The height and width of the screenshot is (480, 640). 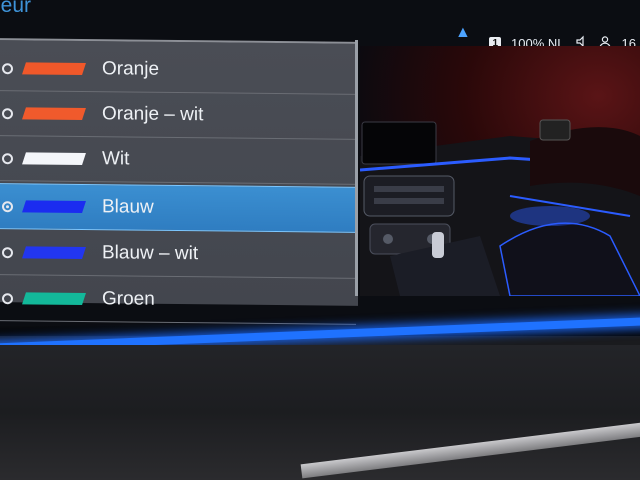 I want to click on list-item: Oranje – wit, so click(x=178, y=115).